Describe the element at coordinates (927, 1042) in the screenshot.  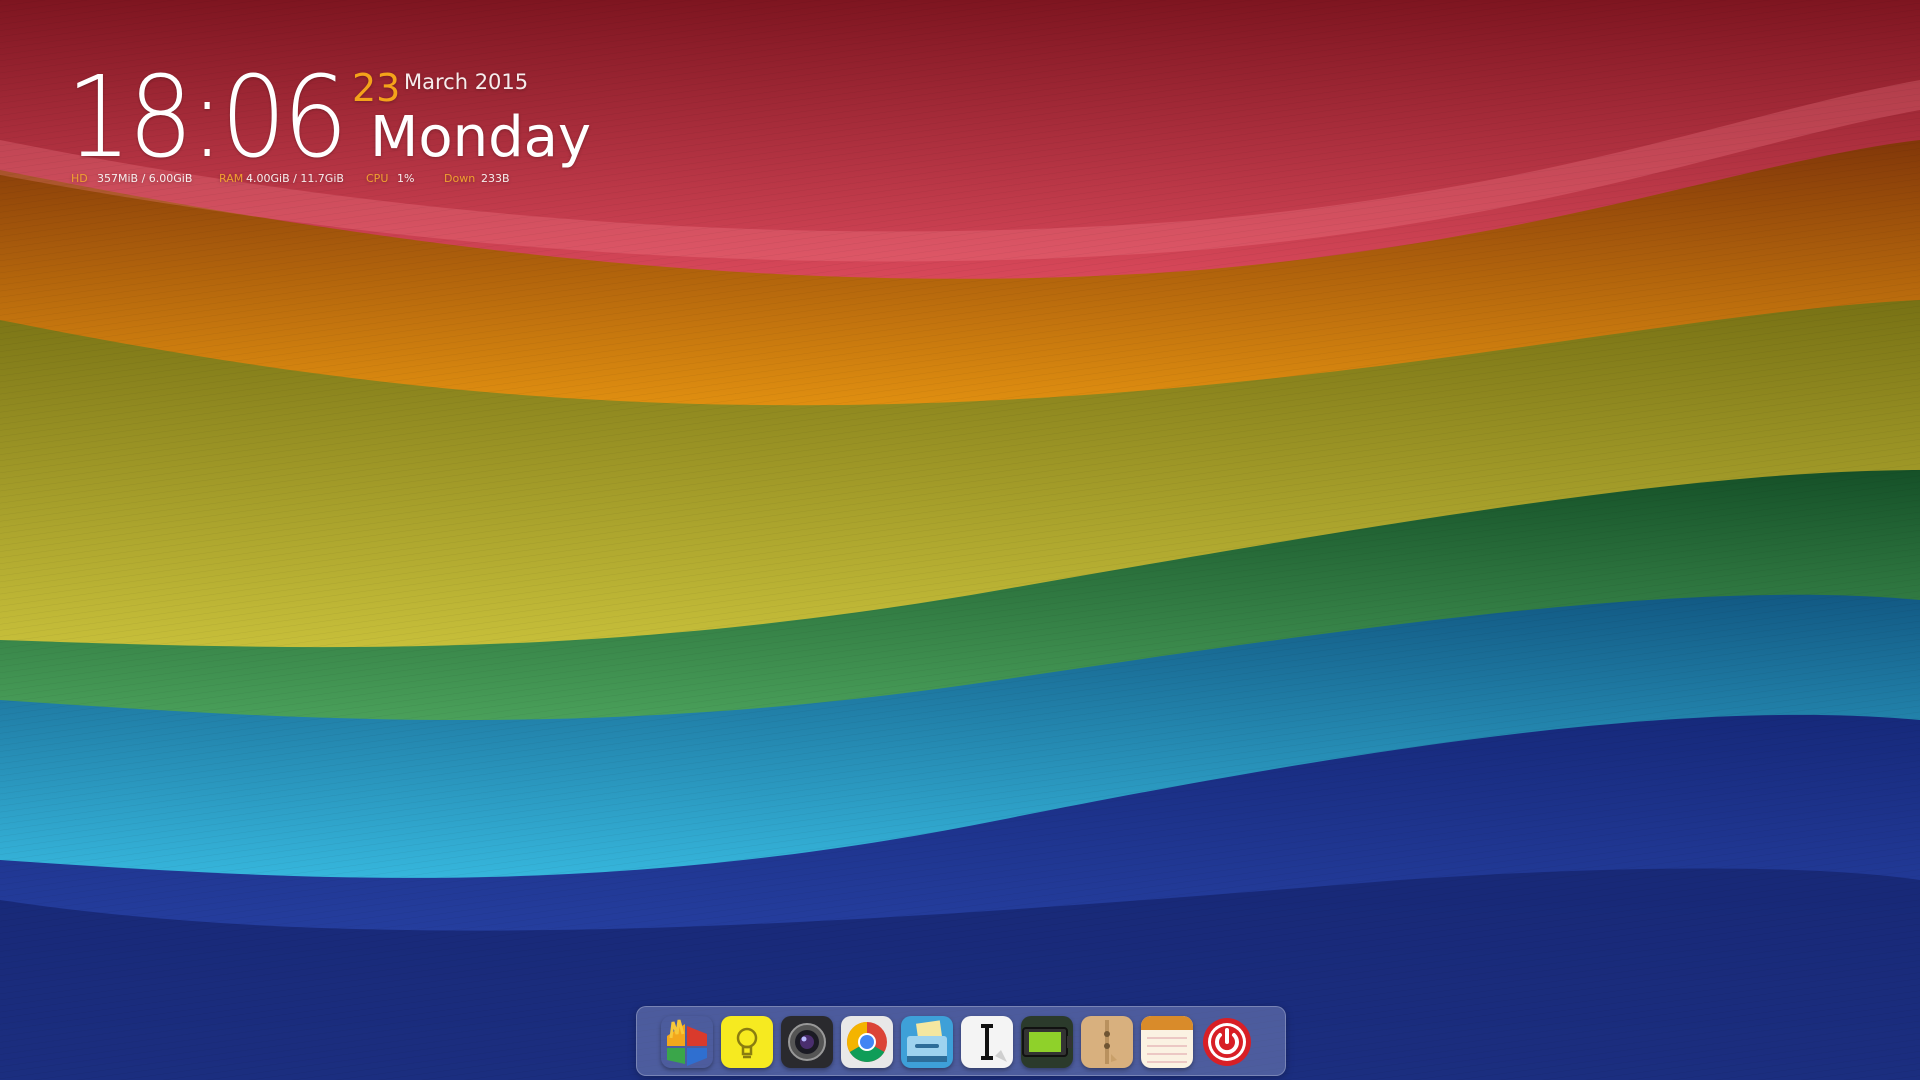
I see `file-manager-icon` at that location.